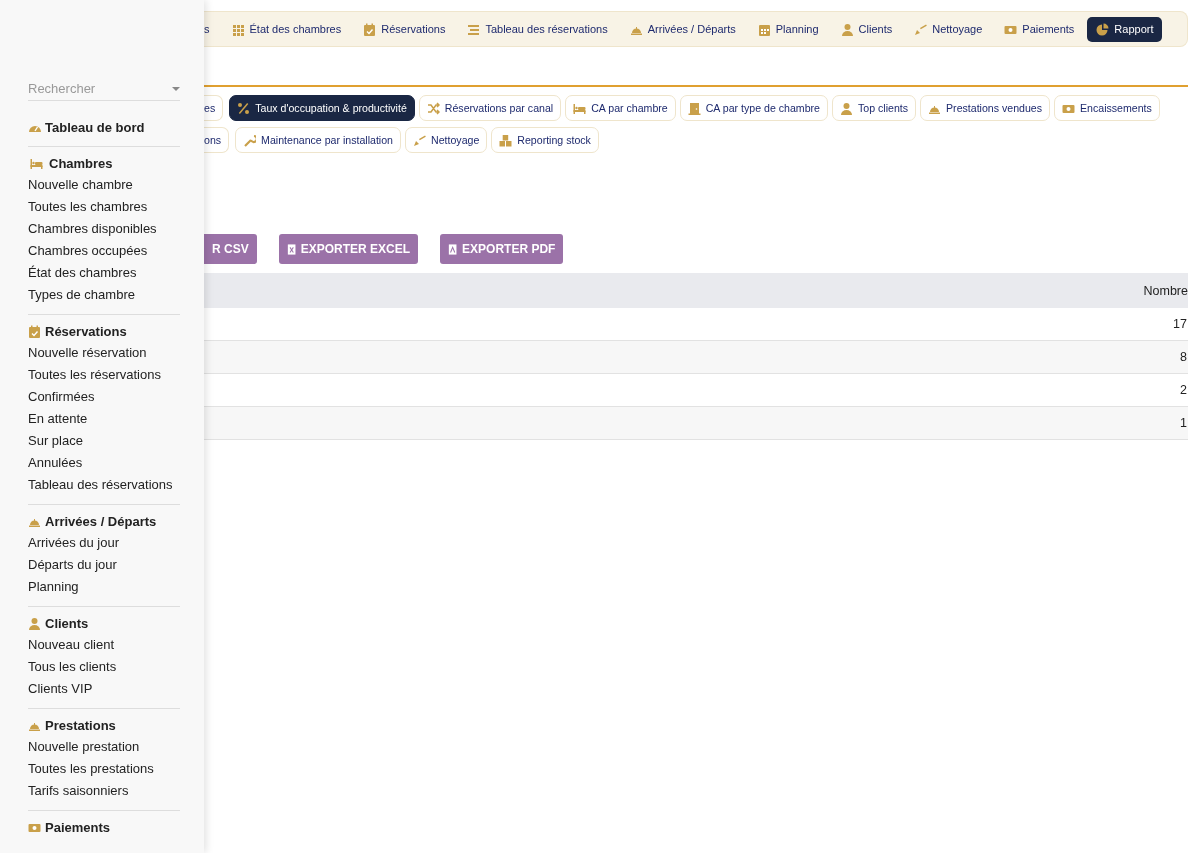  I want to click on sidebar-item: Confirmées, so click(104, 397).